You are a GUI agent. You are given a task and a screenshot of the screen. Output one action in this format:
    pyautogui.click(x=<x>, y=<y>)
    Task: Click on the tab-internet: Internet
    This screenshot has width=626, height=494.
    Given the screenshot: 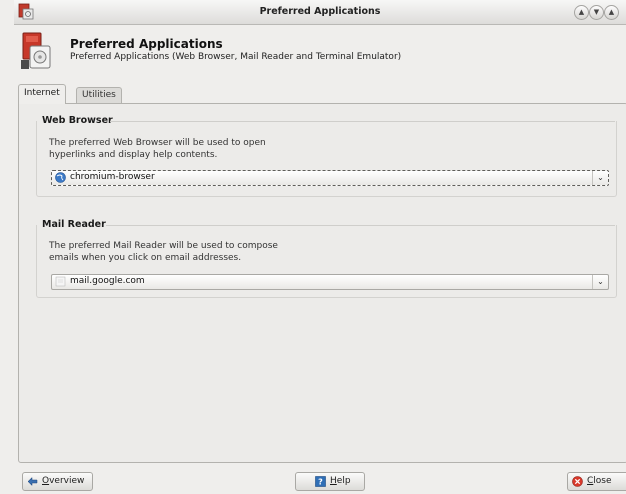 What is the action you would take?
    pyautogui.click(x=42, y=94)
    